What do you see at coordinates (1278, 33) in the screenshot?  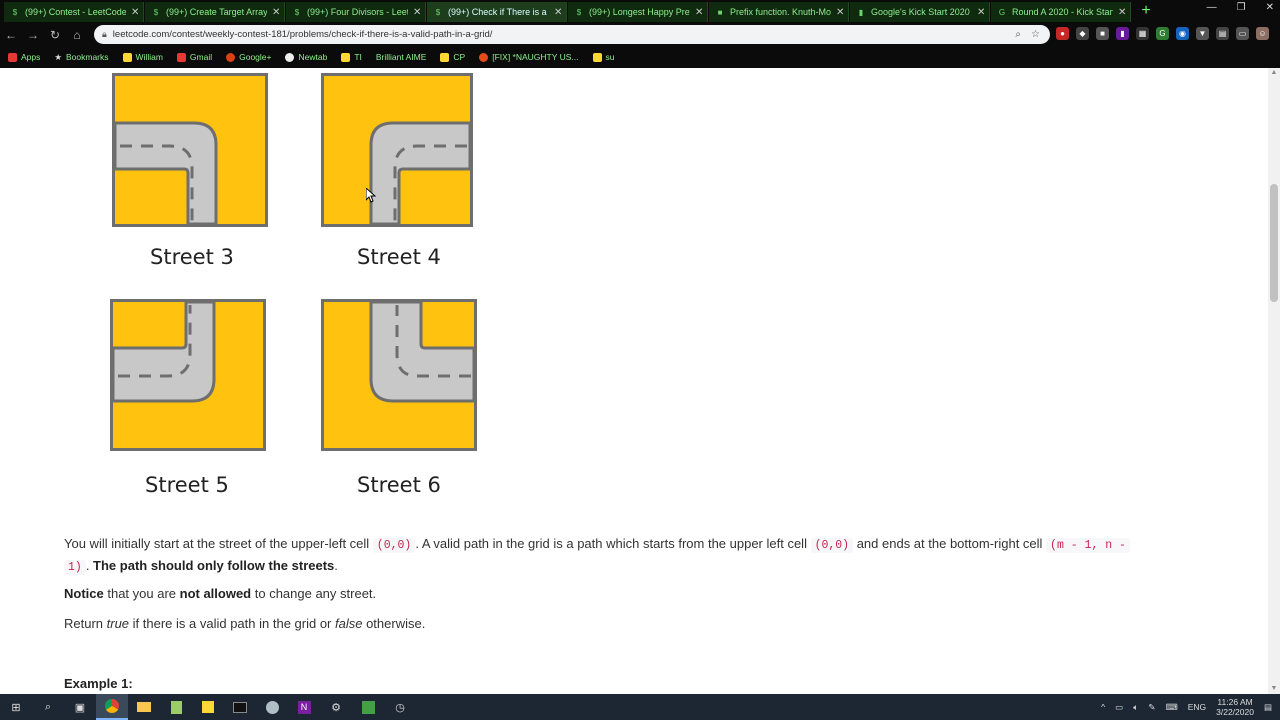 I see `menu-icon: ⋮` at bounding box center [1278, 33].